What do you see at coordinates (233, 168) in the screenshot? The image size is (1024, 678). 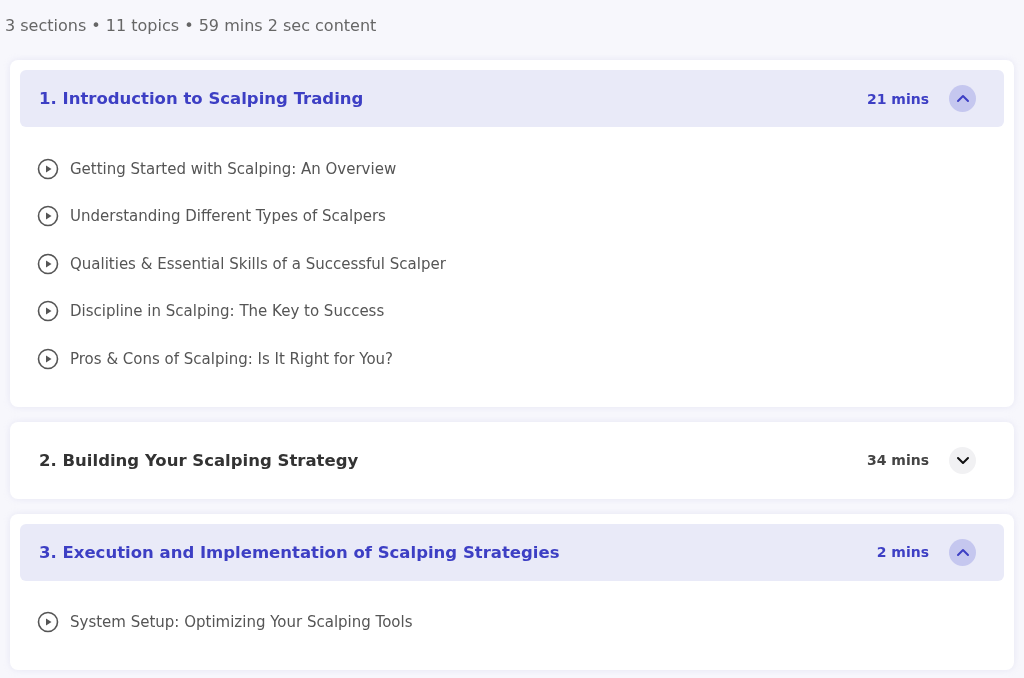 I see `topic-title: Getting Started with Scalping: An Overview` at bounding box center [233, 168].